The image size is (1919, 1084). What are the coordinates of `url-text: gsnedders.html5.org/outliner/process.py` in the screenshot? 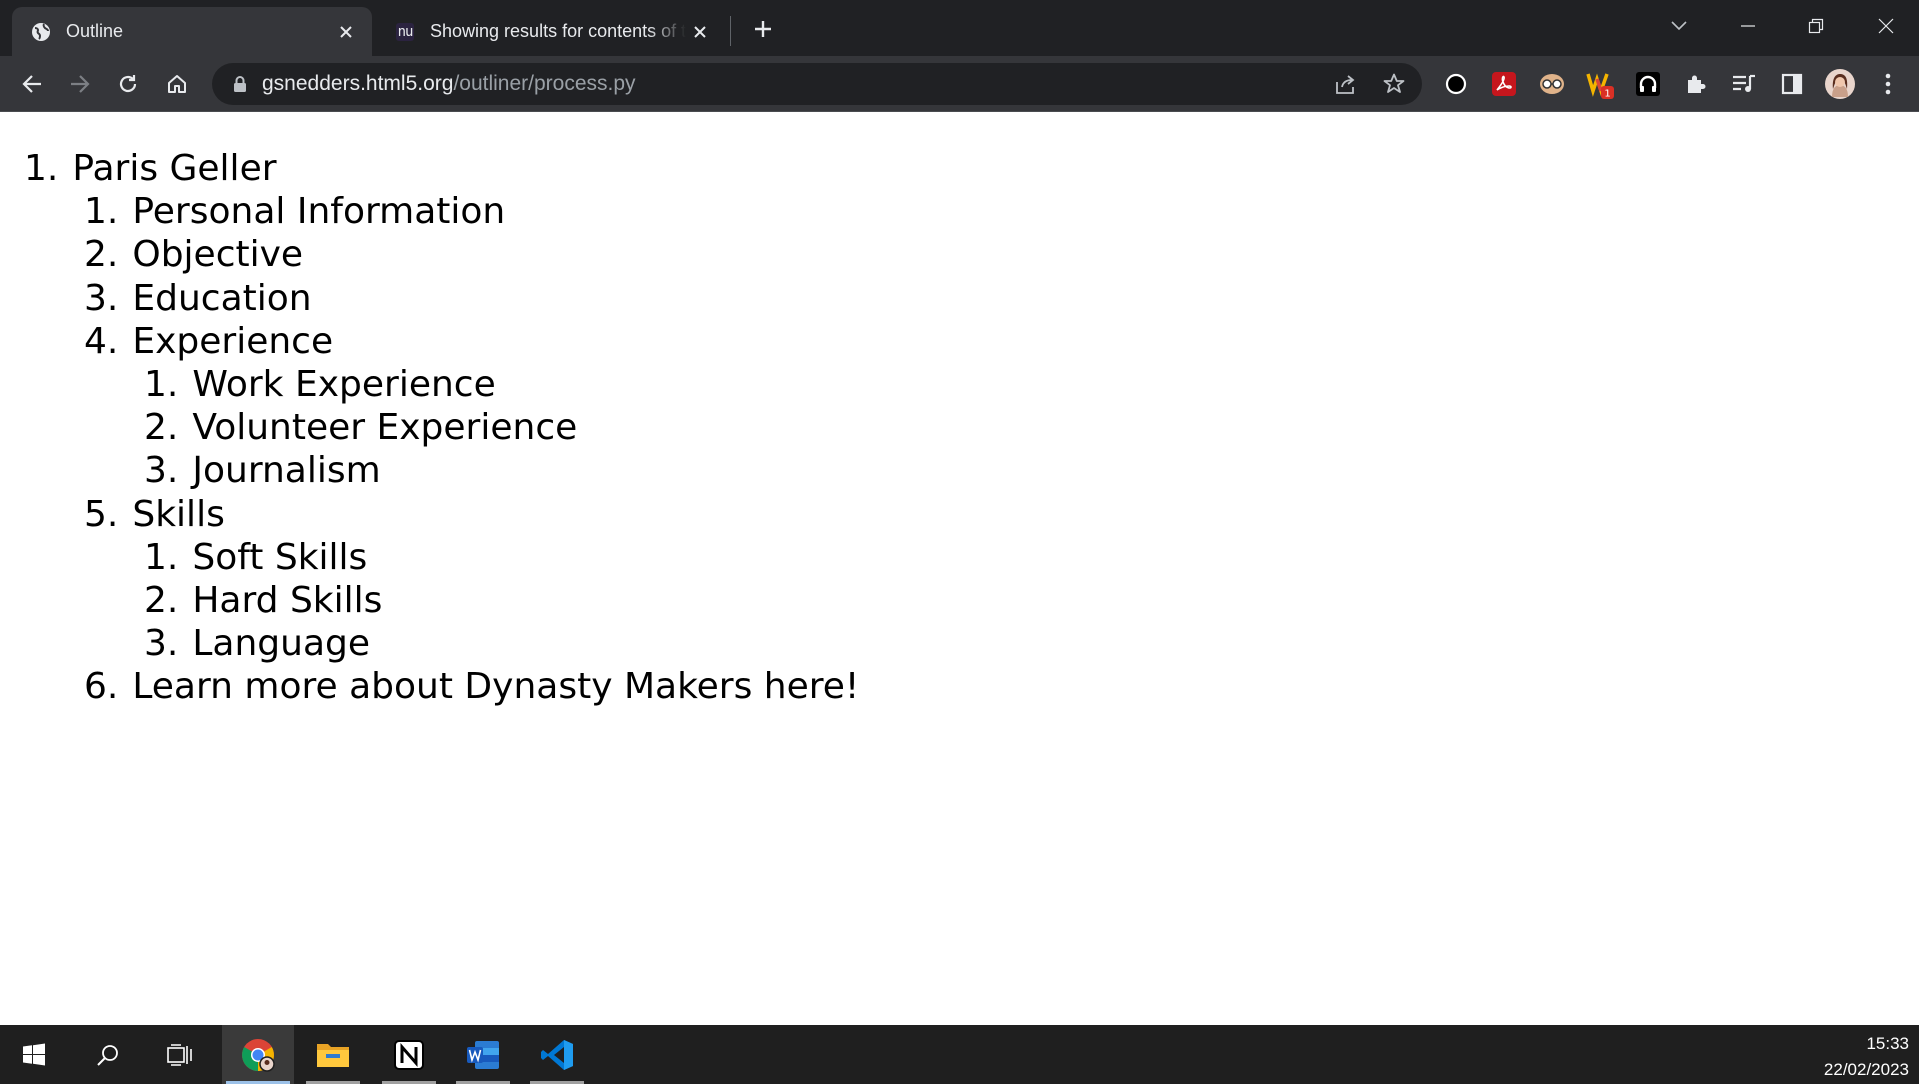 It's located at (449, 84).